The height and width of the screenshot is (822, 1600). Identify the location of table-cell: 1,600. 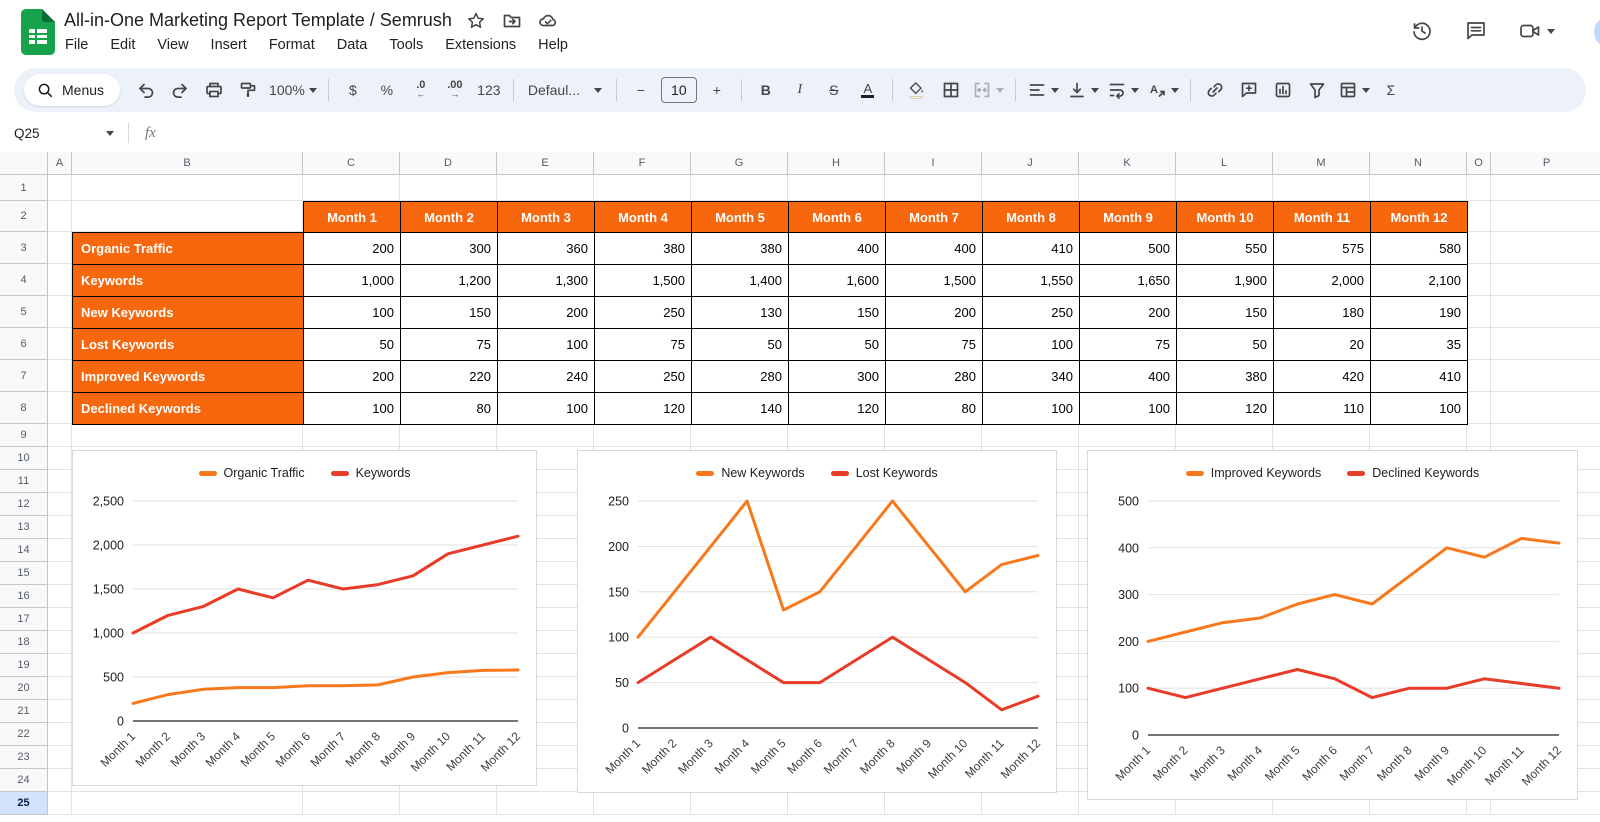
(837, 280).